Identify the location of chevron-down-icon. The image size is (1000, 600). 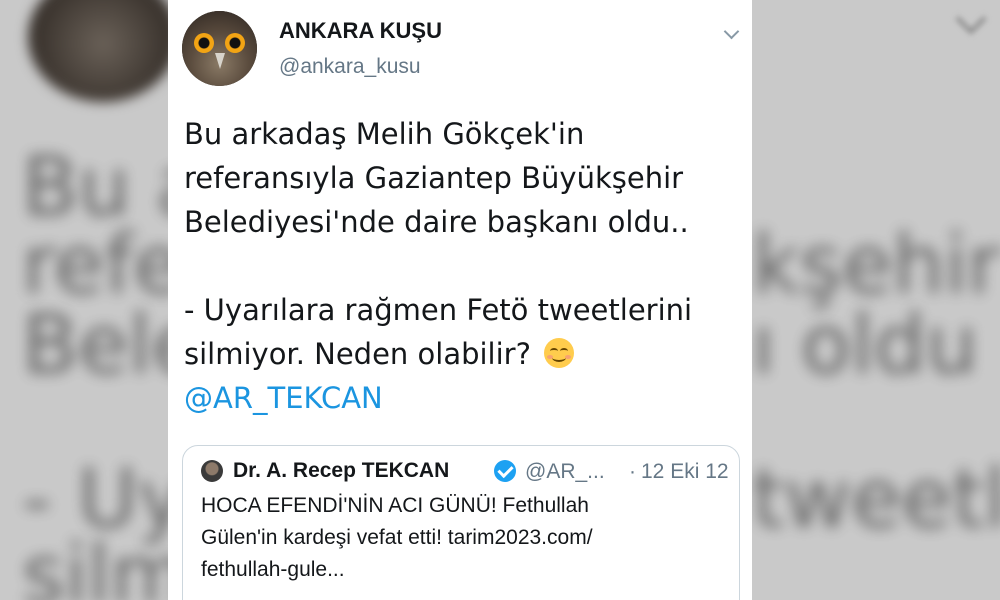
(731, 31).